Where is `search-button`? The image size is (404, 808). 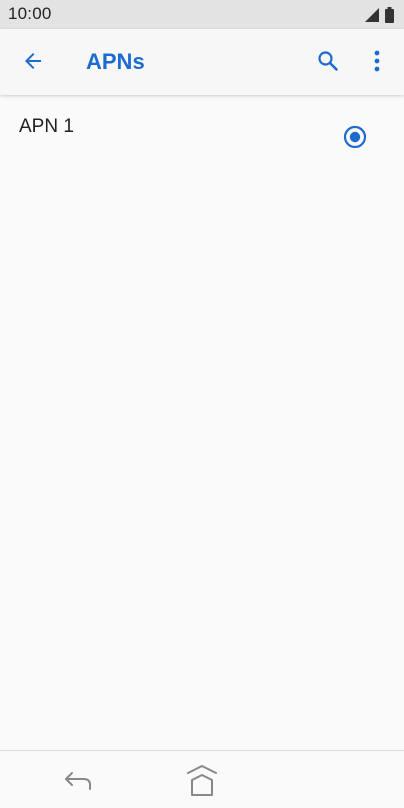 search-button is located at coordinates (328, 63).